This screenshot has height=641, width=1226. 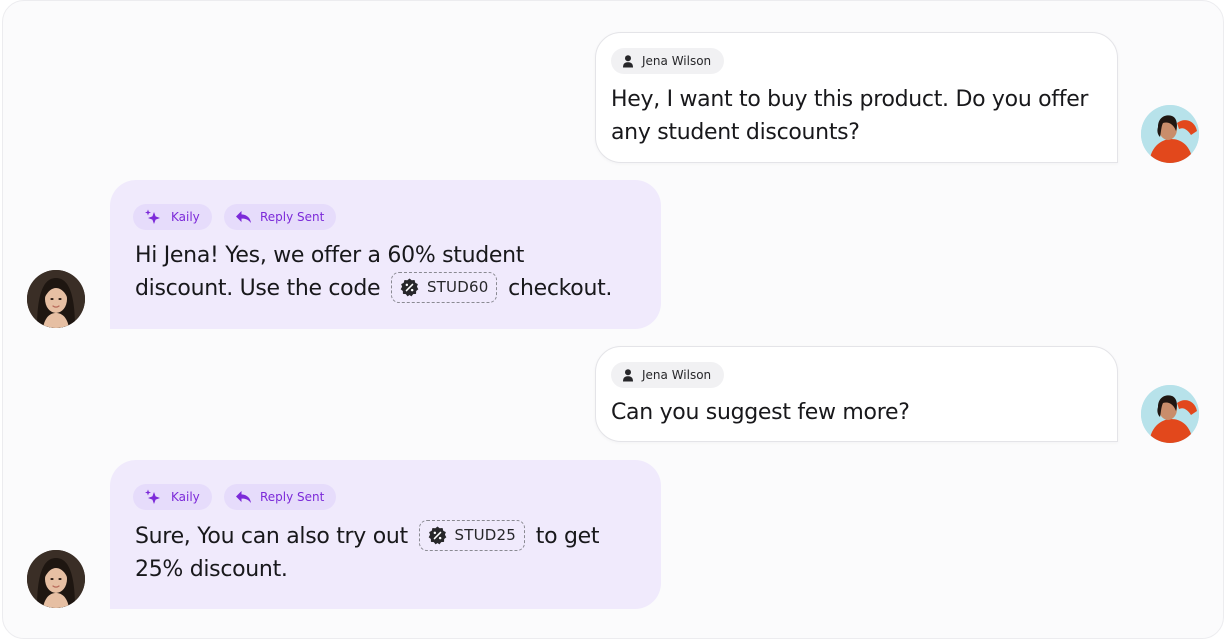 What do you see at coordinates (330, 255) in the screenshot?
I see `message-line: Hi Jena! Yes, we offer a 60% student` at bounding box center [330, 255].